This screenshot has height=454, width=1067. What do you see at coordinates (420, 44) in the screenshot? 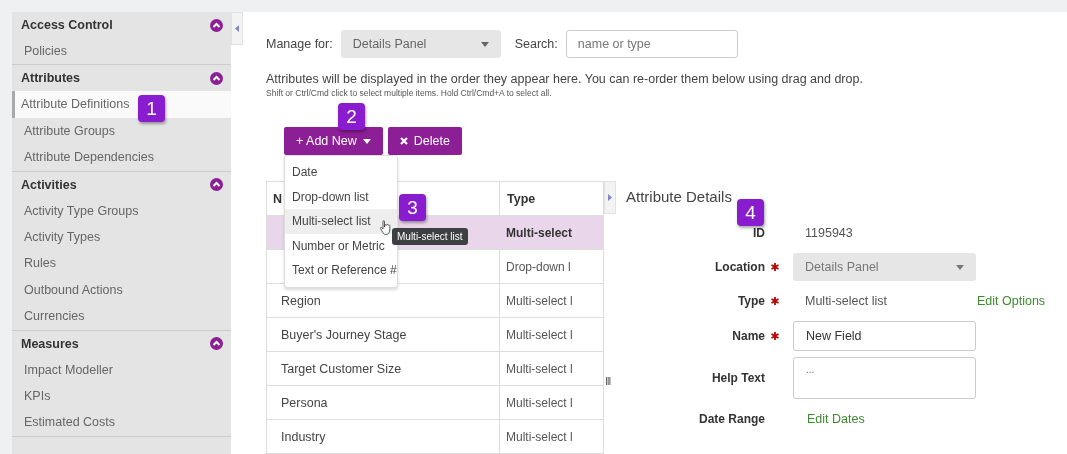
I see `manage-select: Details Panel` at bounding box center [420, 44].